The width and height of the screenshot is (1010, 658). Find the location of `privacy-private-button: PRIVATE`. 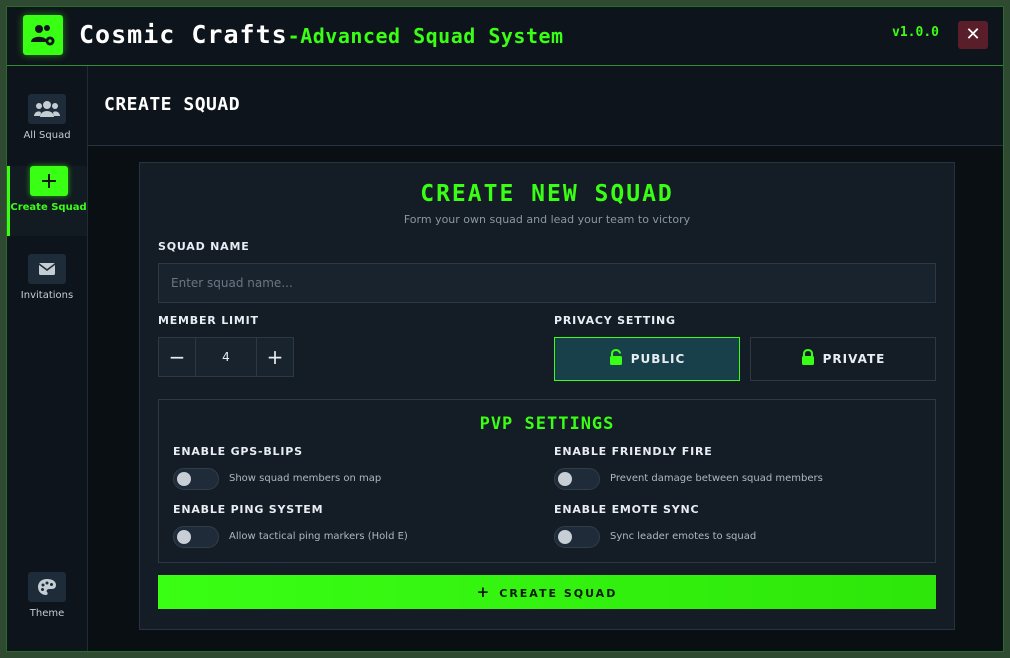

privacy-private-button: PRIVATE is located at coordinates (843, 359).